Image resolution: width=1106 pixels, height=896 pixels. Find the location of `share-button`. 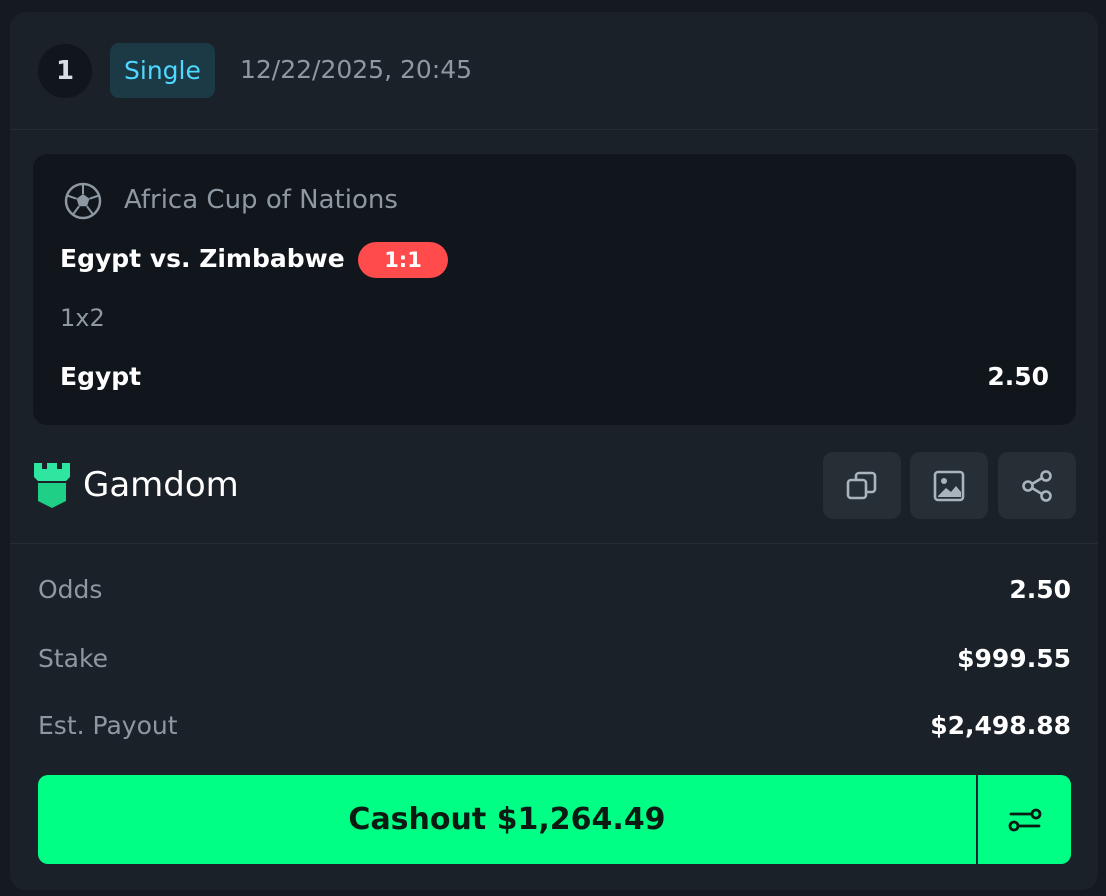

share-button is located at coordinates (1037, 485).